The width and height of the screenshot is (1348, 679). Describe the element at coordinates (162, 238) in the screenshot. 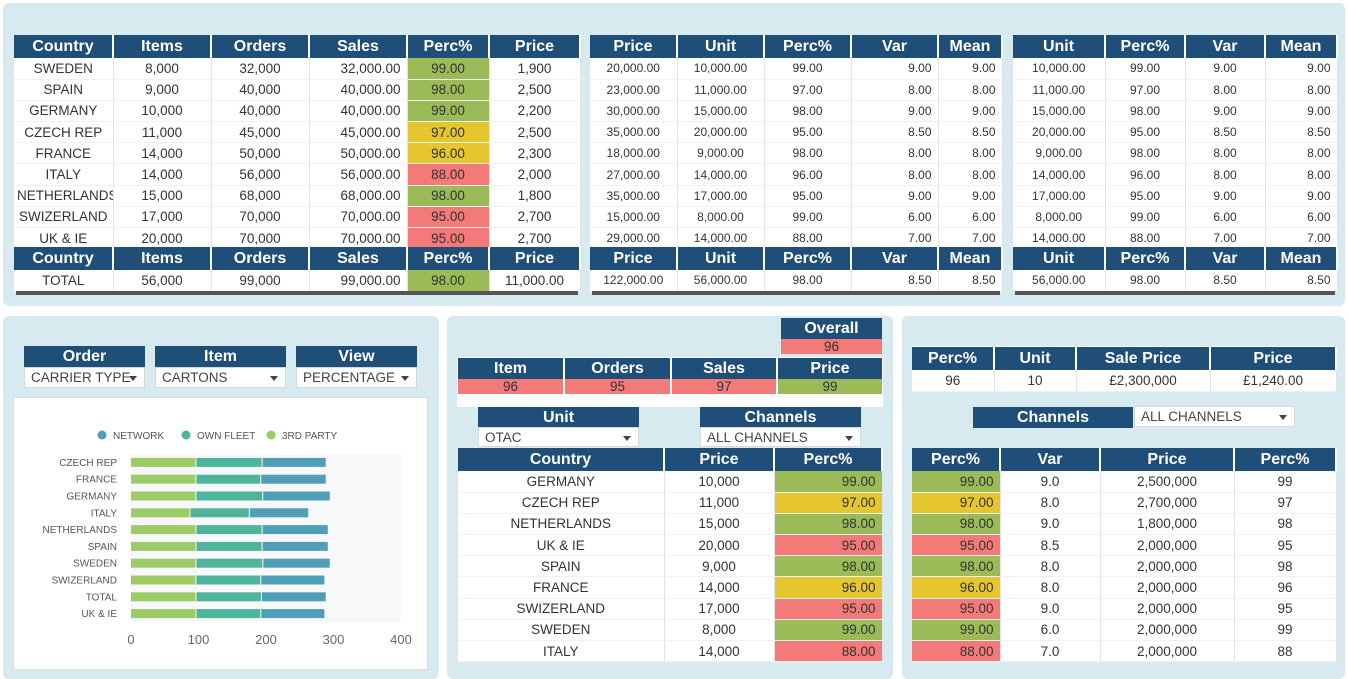

I see `items-cell: 20,000` at that location.